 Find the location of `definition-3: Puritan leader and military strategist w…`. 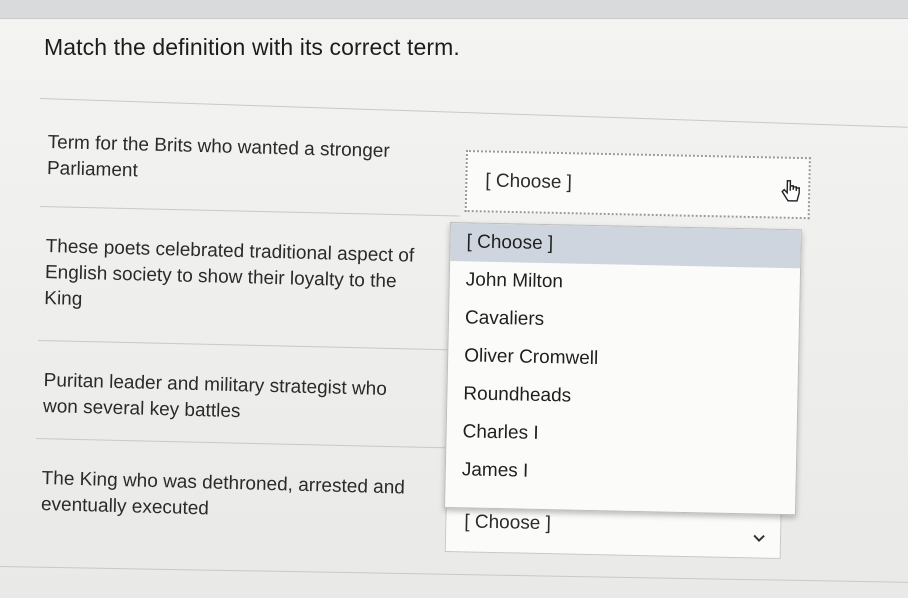

definition-3: Puritan leader and military strategist w… is located at coordinates (215, 398).